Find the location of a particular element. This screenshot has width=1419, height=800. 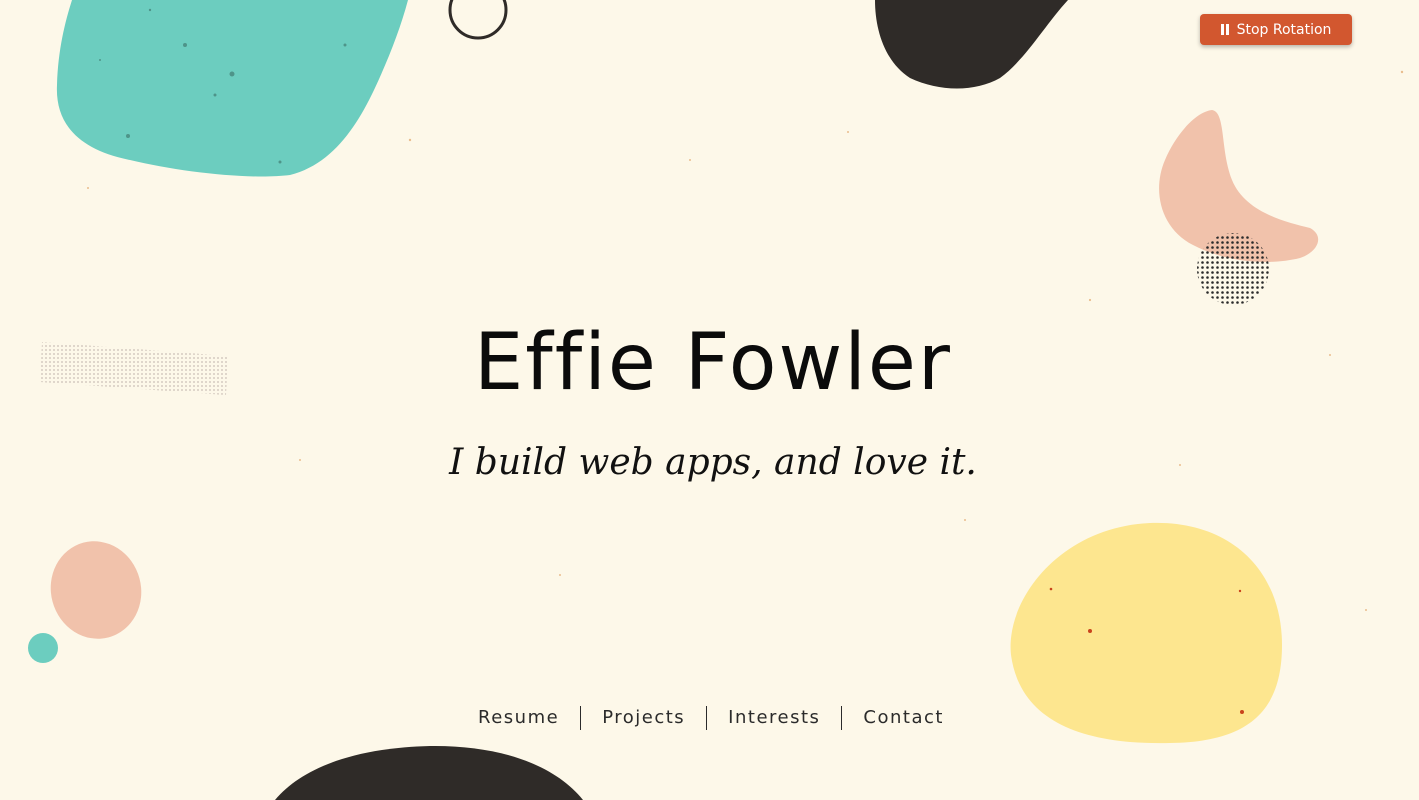

nav-link-contact: Contact is located at coordinates (903, 718).